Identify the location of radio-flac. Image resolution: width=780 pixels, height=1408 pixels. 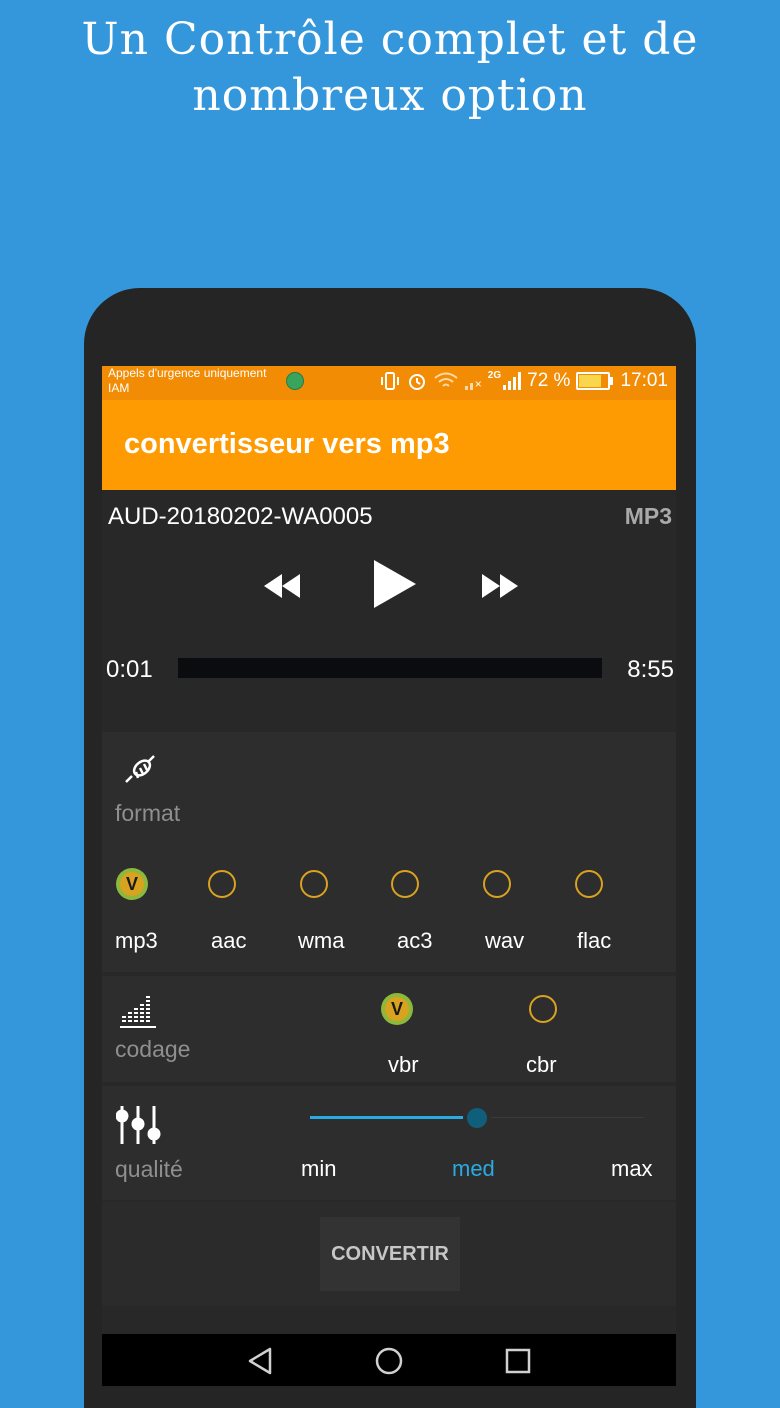
(589, 884).